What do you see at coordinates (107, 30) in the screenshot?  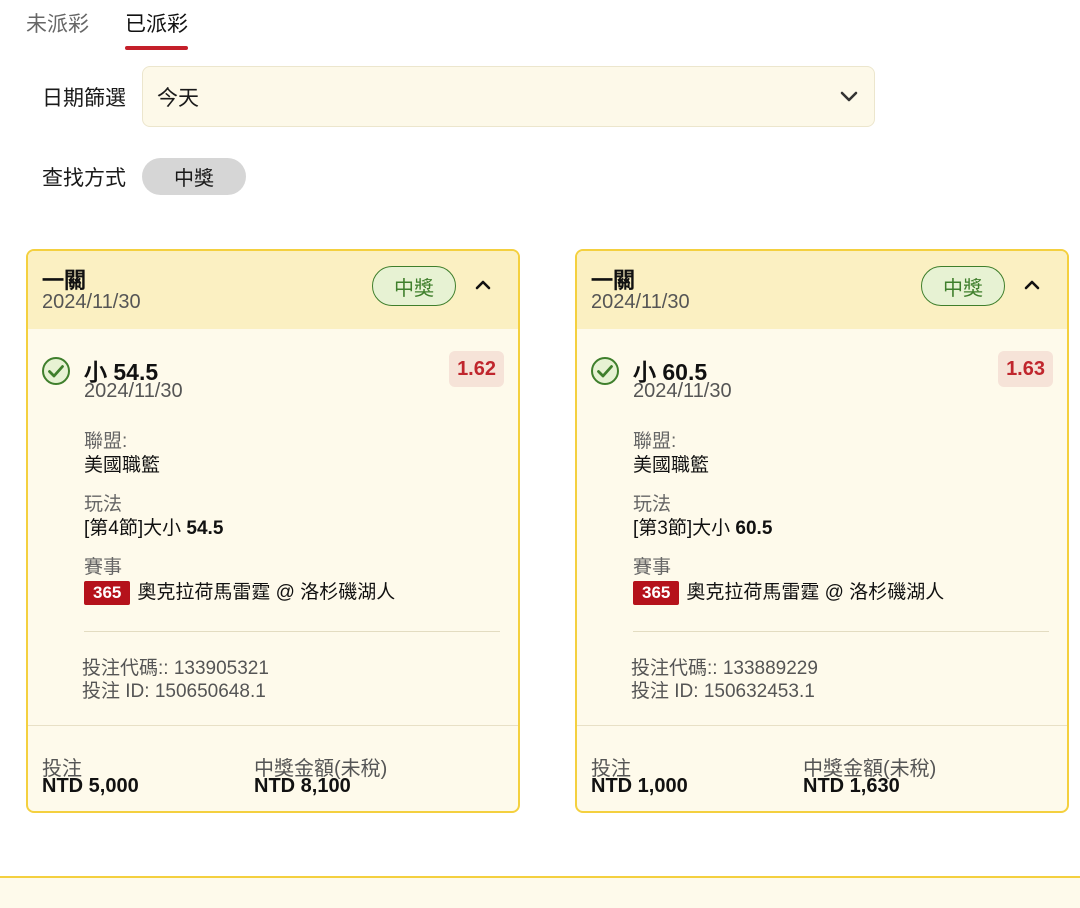 I see `tab-bar: 未派彩 已派彩` at bounding box center [107, 30].